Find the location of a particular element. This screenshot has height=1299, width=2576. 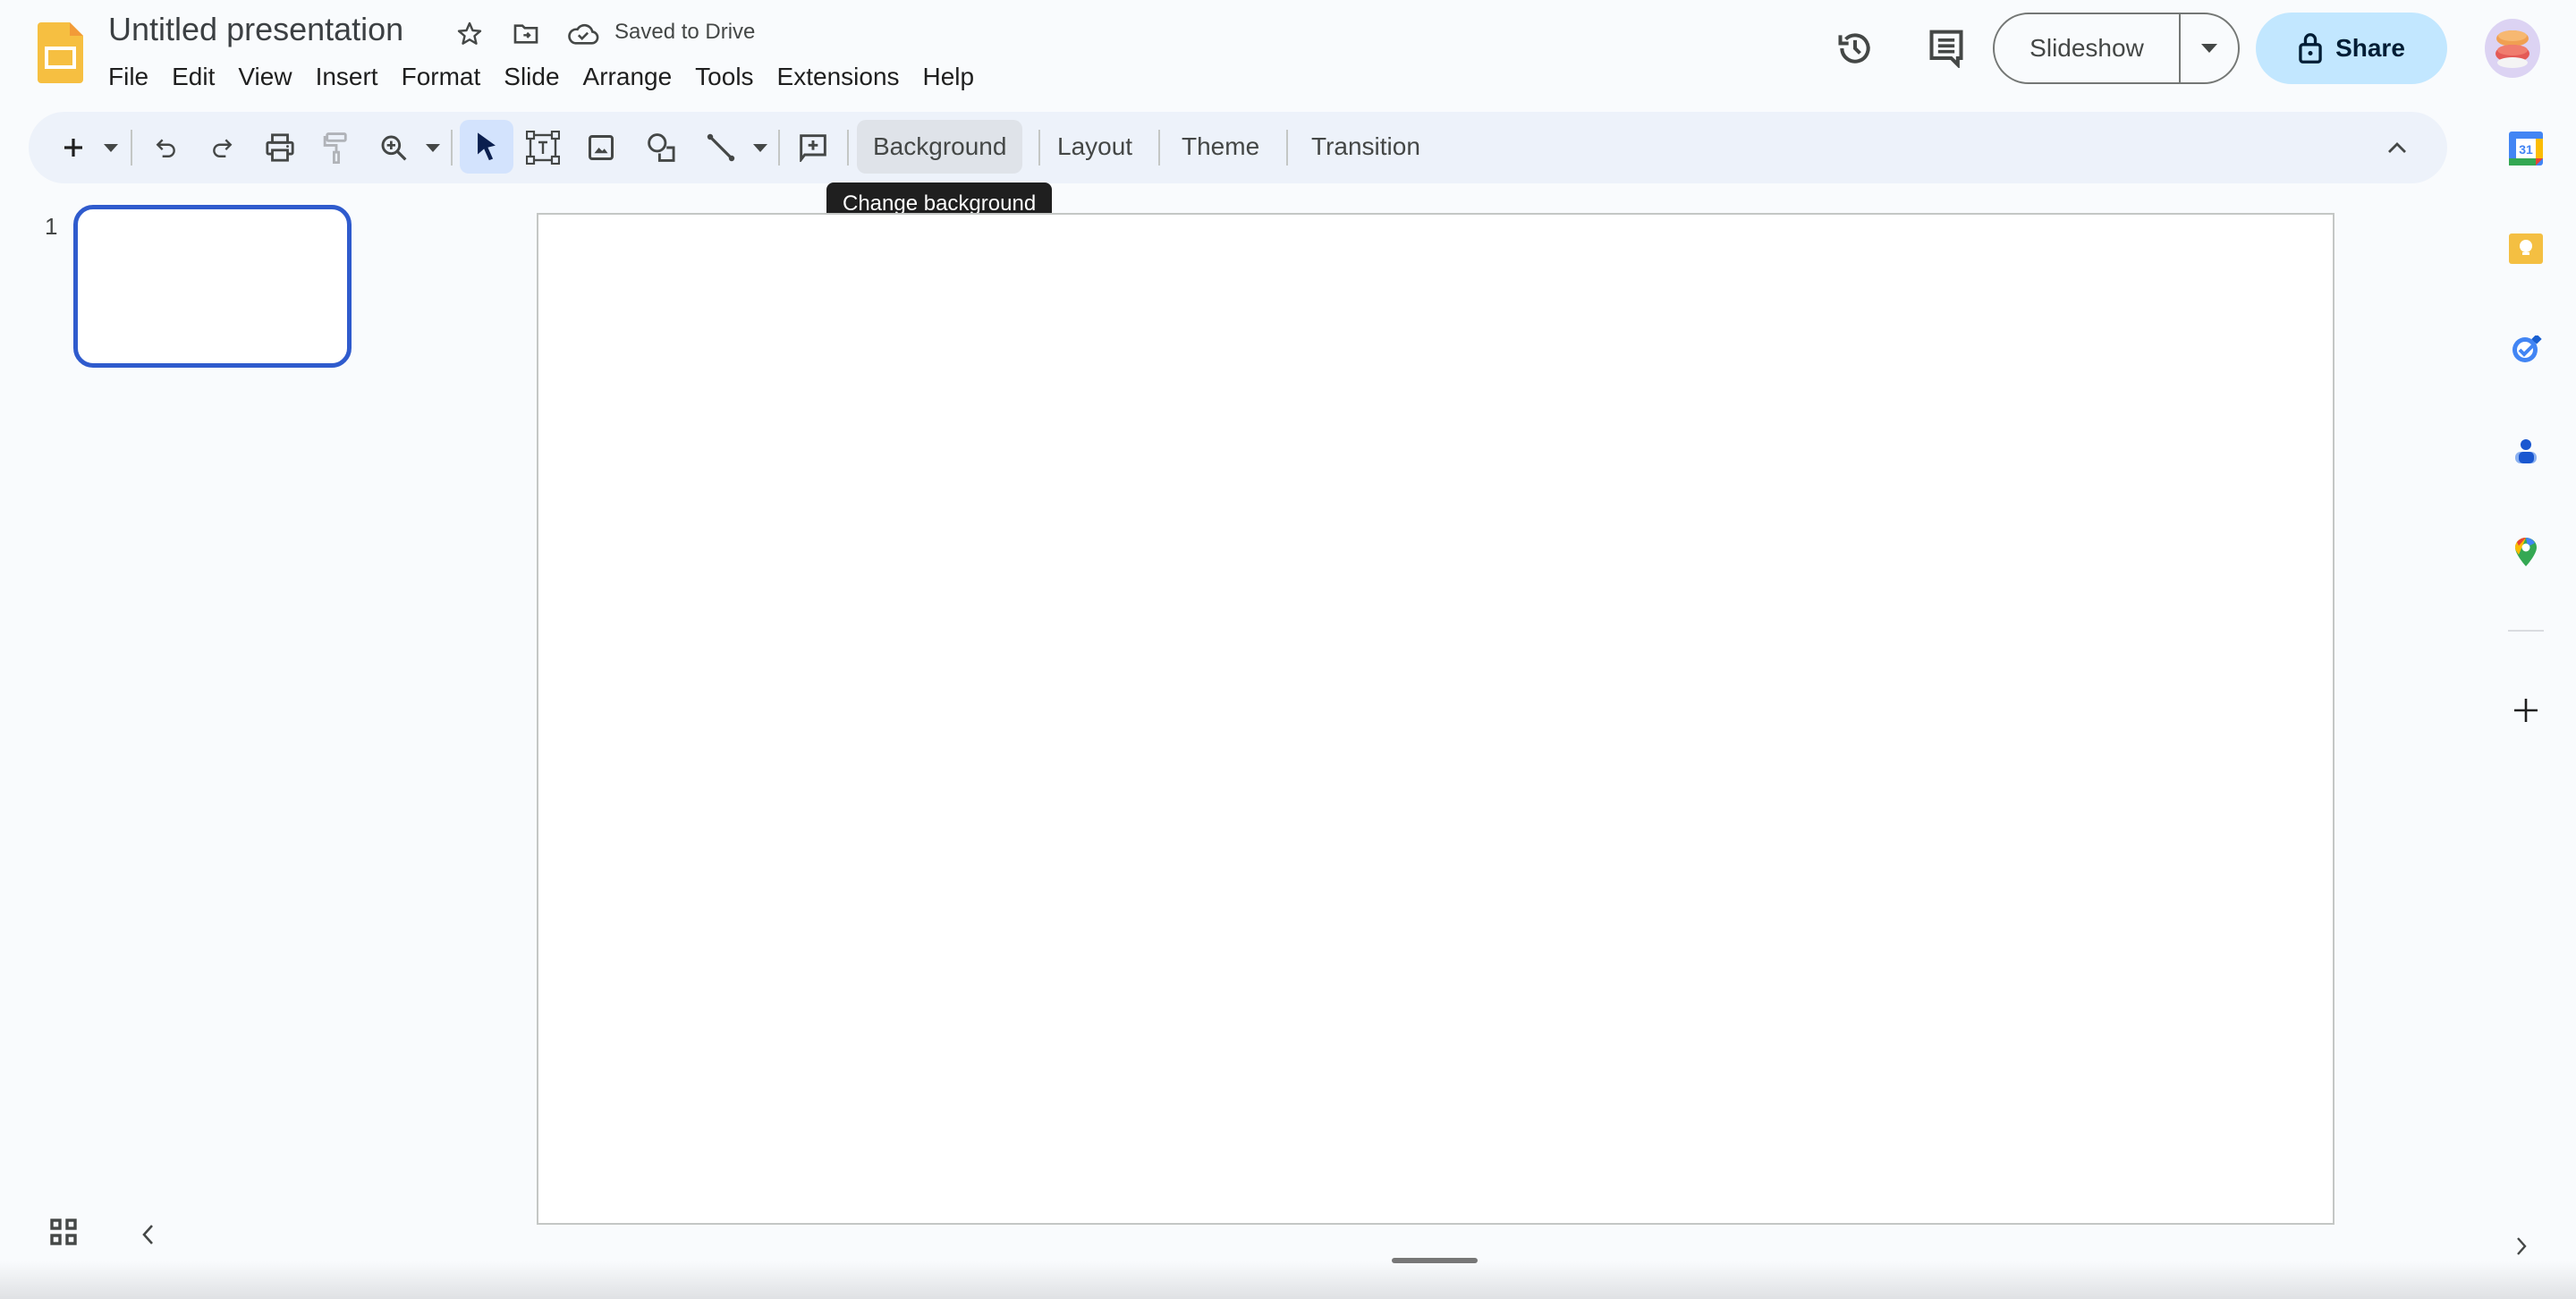

zoom-dropdown-icon is located at coordinates (433, 147).